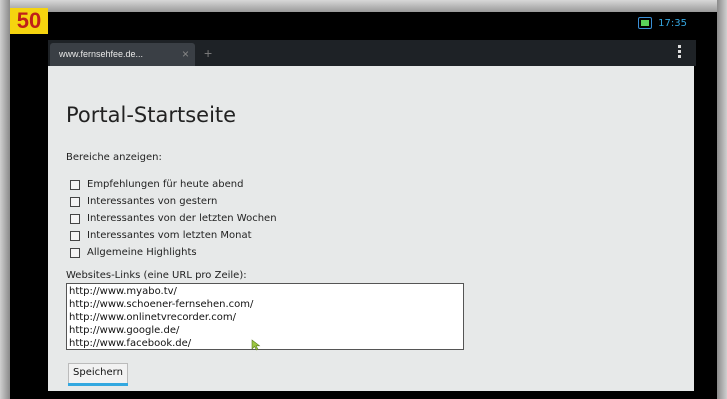 The height and width of the screenshot is (399, 727). I want to click on new-tab-icon: +, so click(208, 53).